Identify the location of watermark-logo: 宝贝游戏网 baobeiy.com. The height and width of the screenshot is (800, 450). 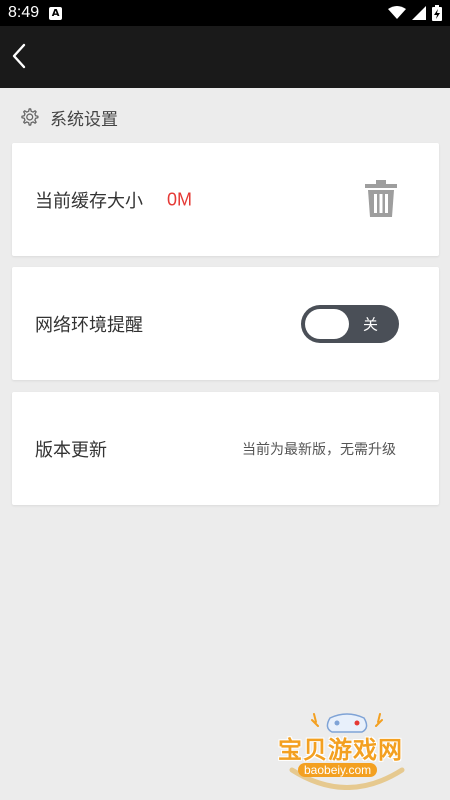
(347, 750).